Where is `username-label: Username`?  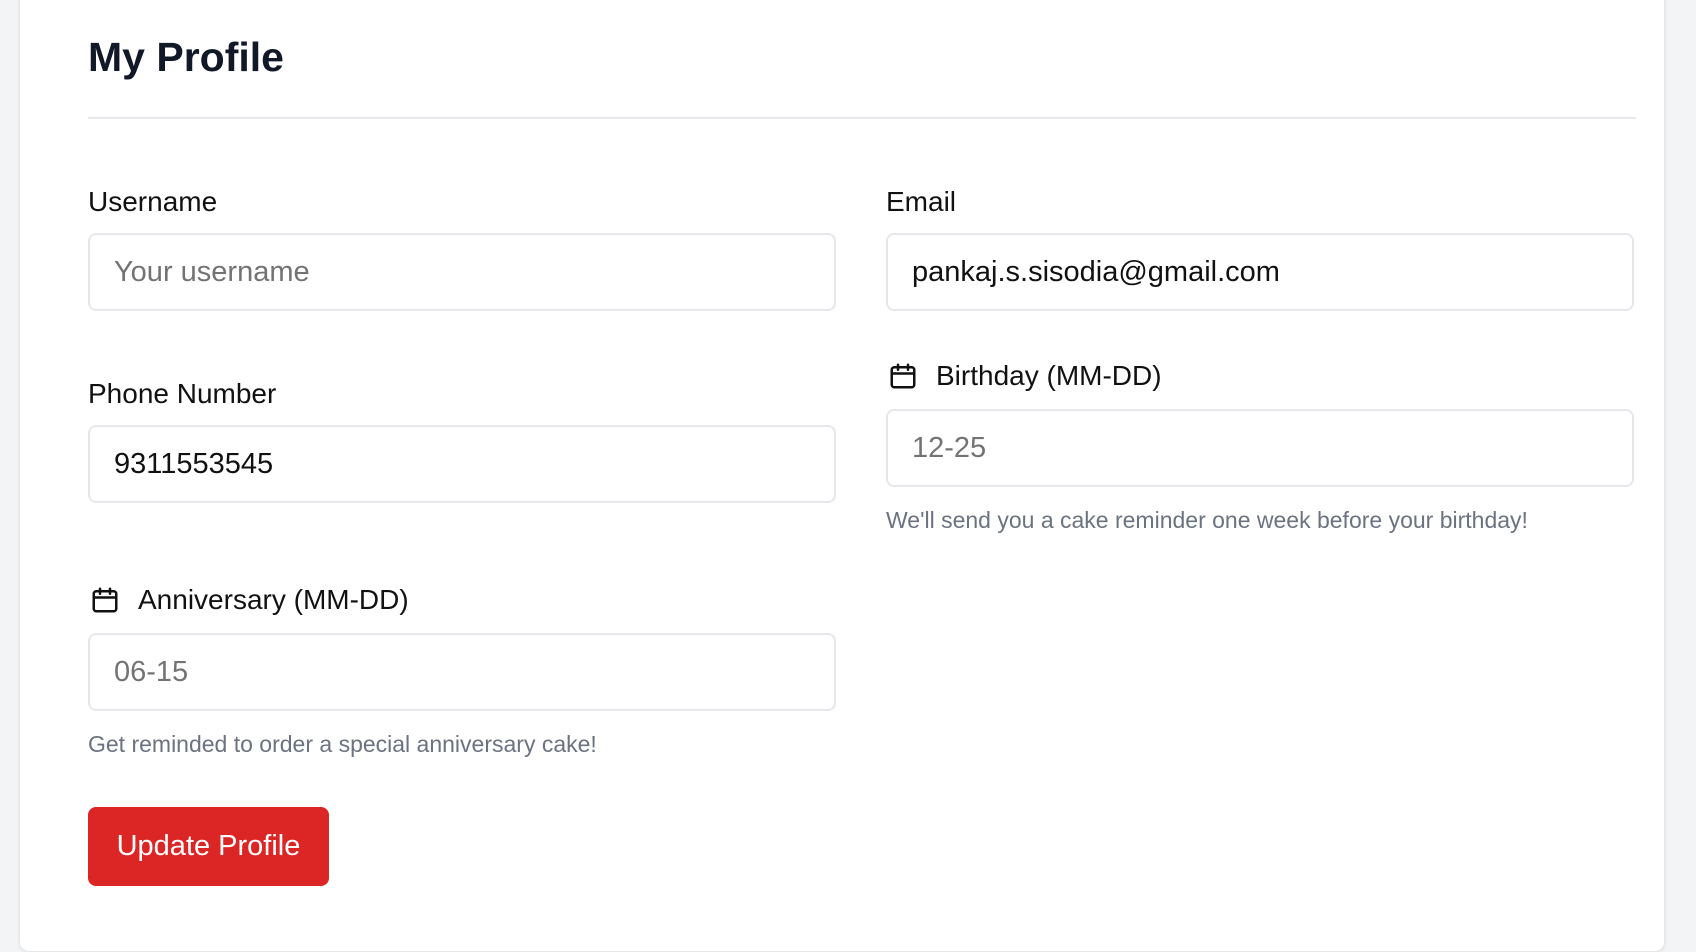 username-label: Username is located at coordinates (152, 202).